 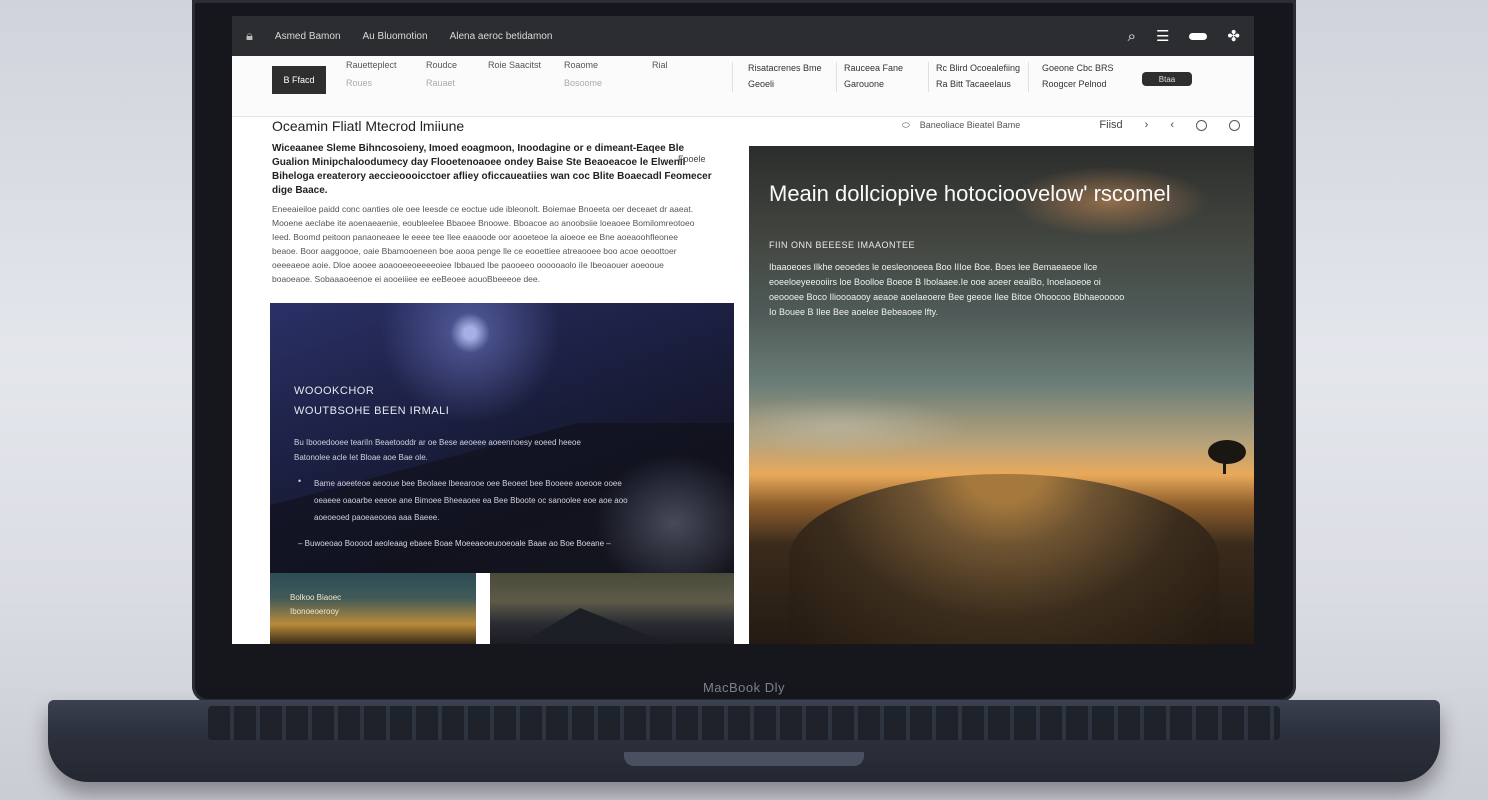 I want to click on tile-caption-line: Ibonoeoerooy, so click(x=314, y=611).